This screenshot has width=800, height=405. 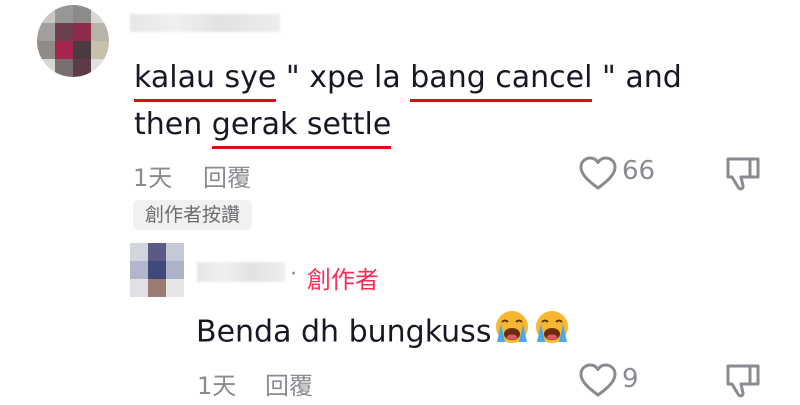 I want to click on reply-text-content: Benda dh bungkuss, so click(x=344, y=332).